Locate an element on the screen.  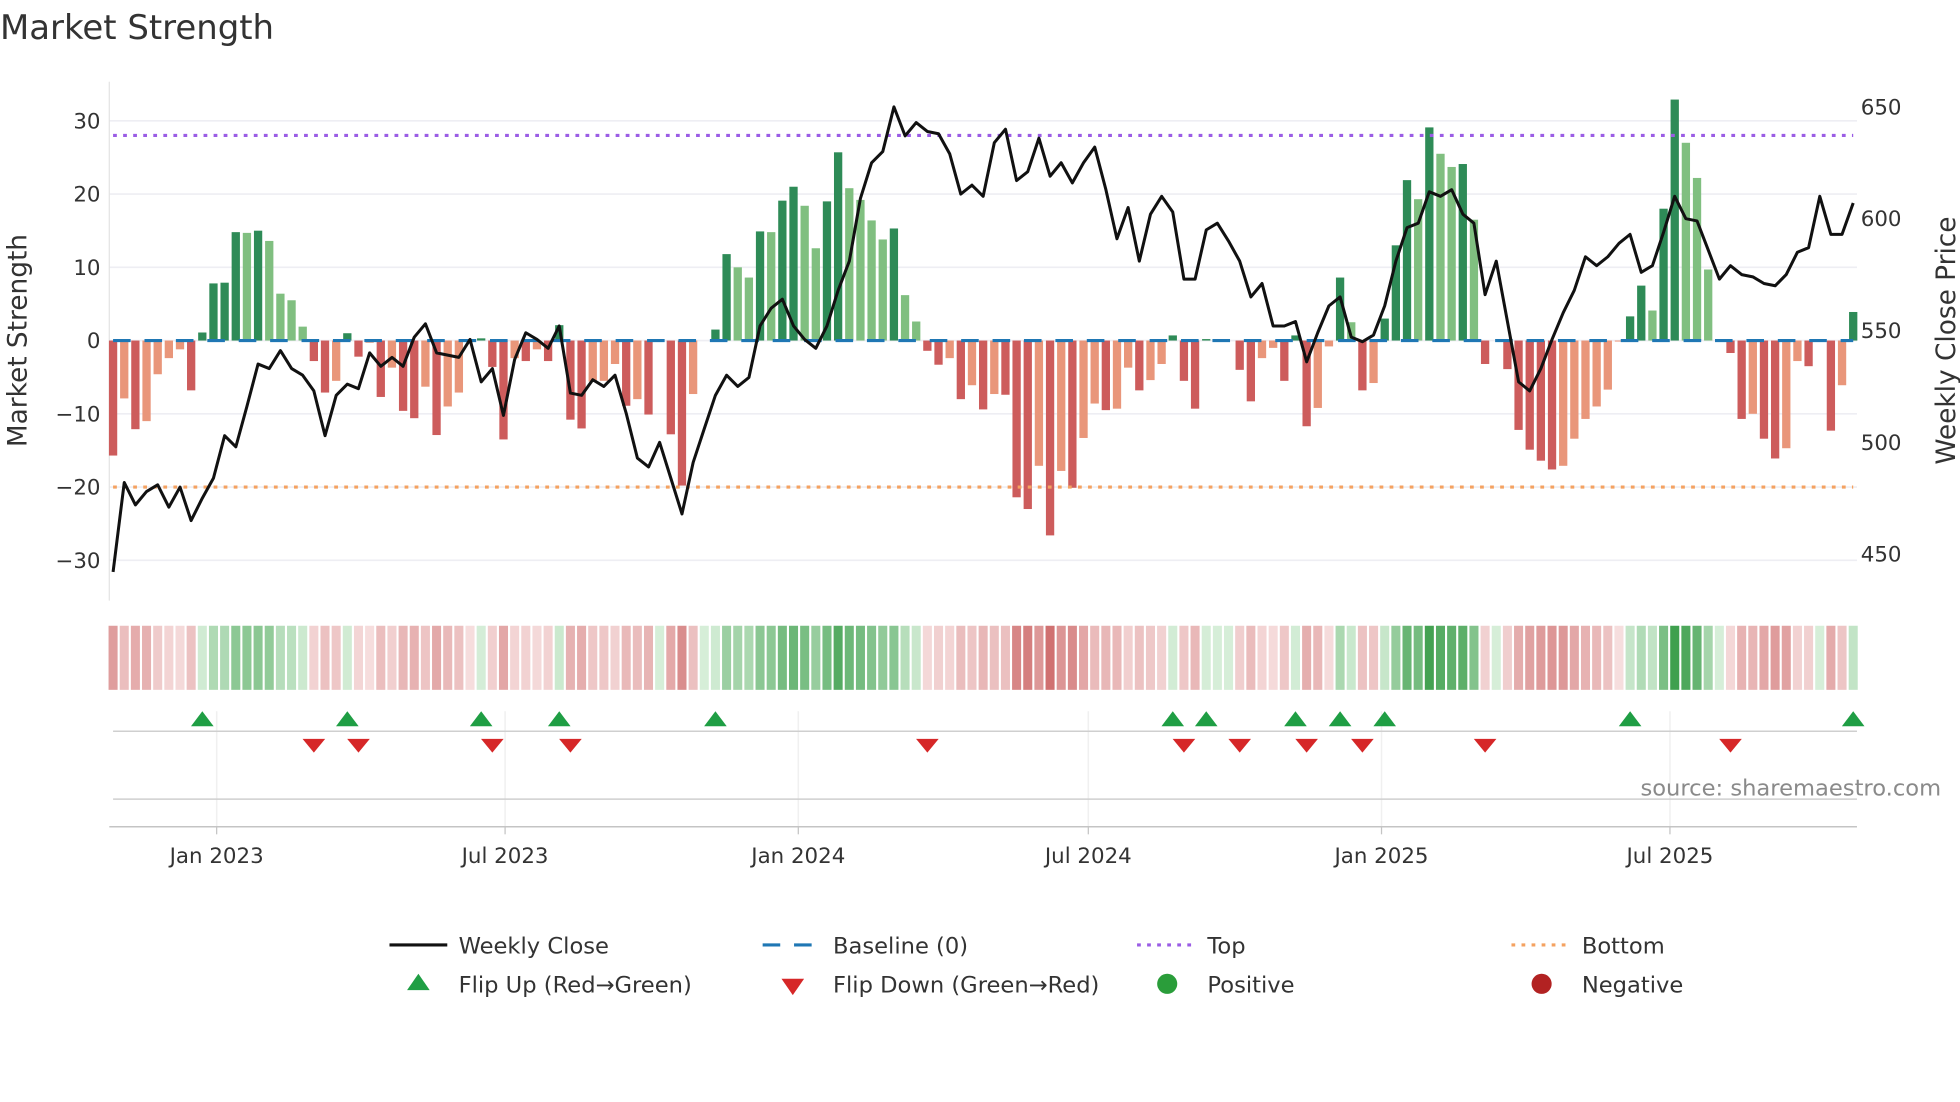
legend-label: Baseline (0) is located at coordinates (900, 947).